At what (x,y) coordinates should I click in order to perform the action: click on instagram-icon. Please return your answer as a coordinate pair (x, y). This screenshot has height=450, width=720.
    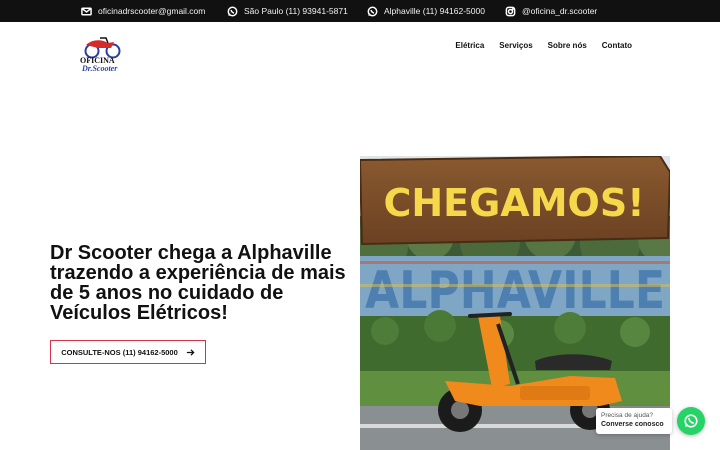
    Looking at the image, I should click on (510, 11).